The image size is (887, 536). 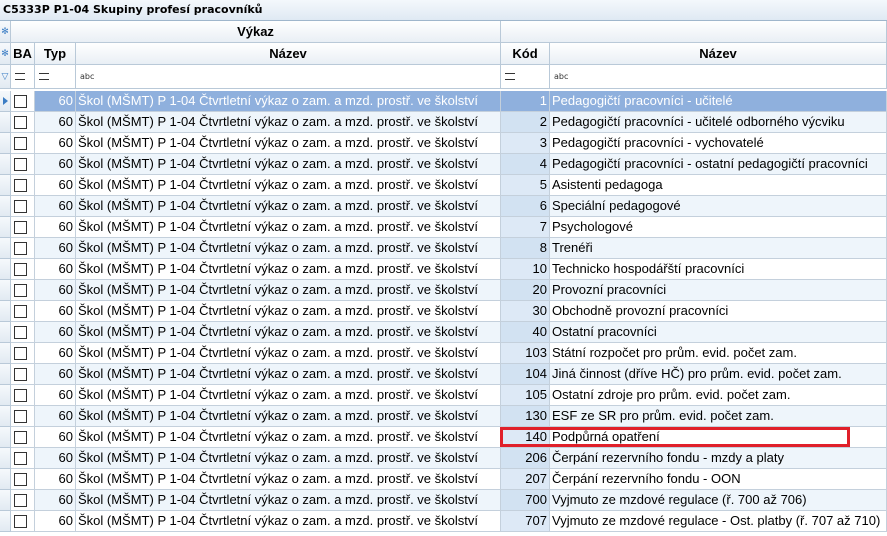 I want to click on col-header-ba: BA, so click(x=23, y=54).